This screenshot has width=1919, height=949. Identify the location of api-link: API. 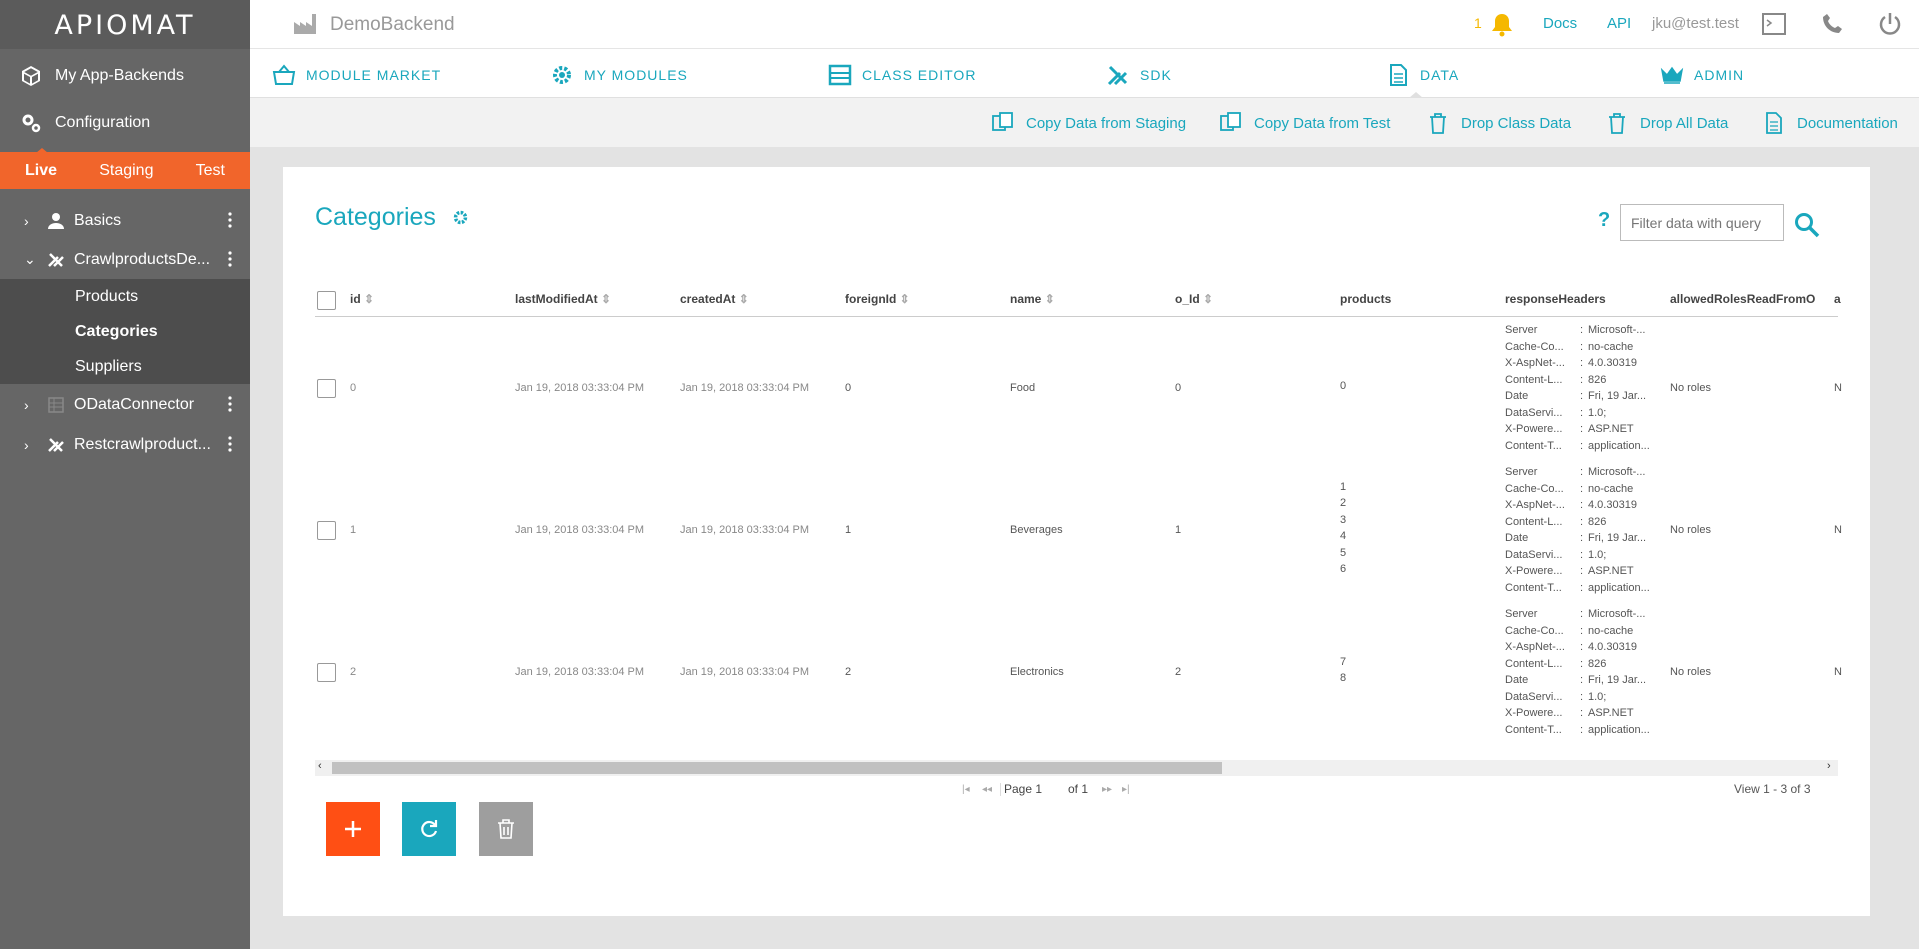
(1619, 23).